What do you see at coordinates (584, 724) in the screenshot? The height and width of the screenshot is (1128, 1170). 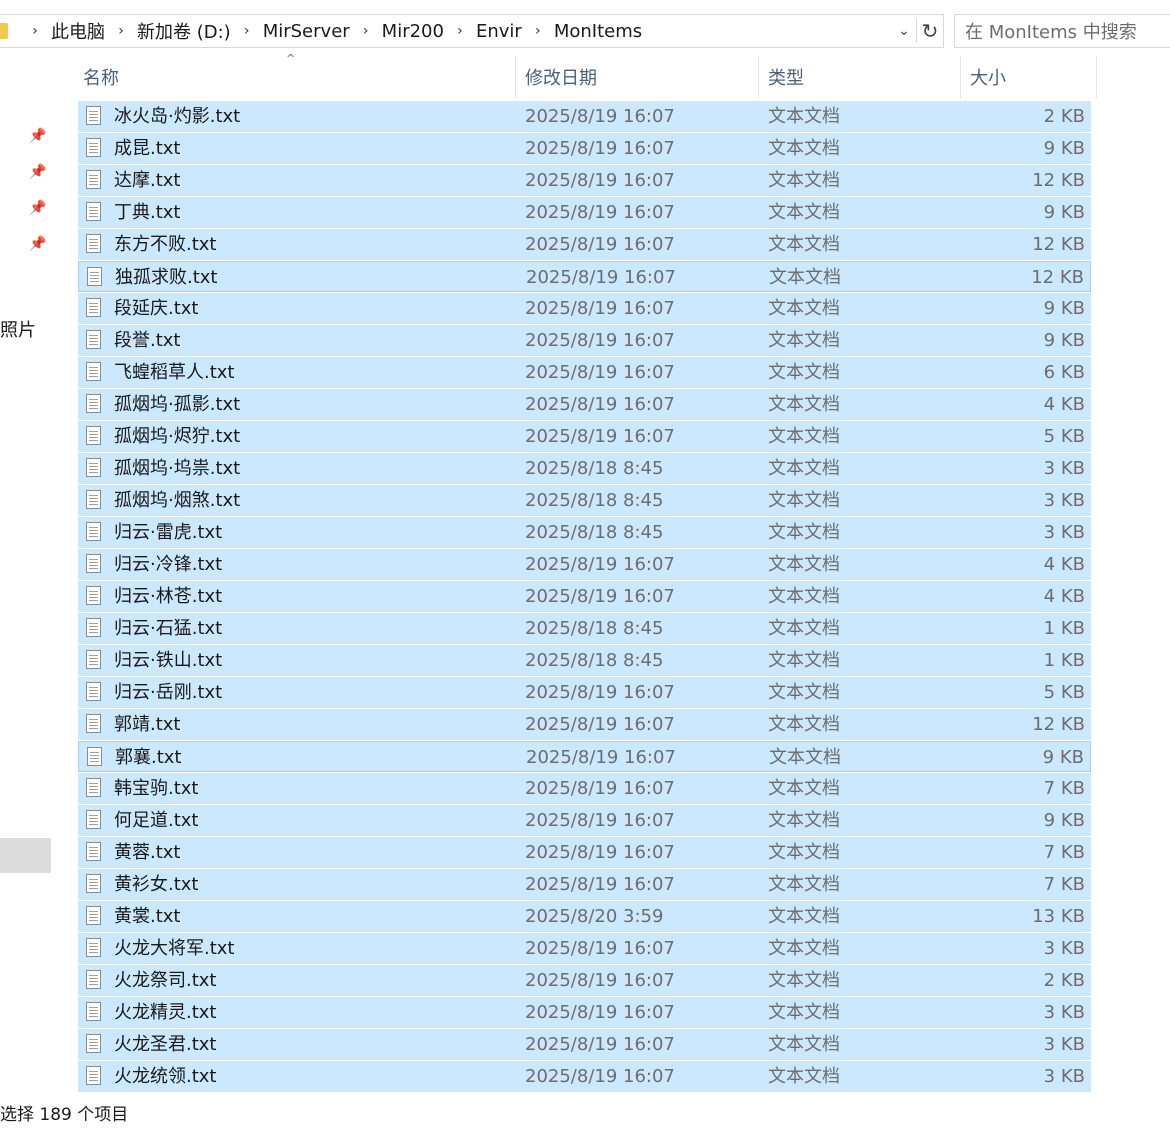 I see `file-row: 郭靖.txt 2025/8/19 16:07 文本文档 12 KB` at bounding box center [584, 724].